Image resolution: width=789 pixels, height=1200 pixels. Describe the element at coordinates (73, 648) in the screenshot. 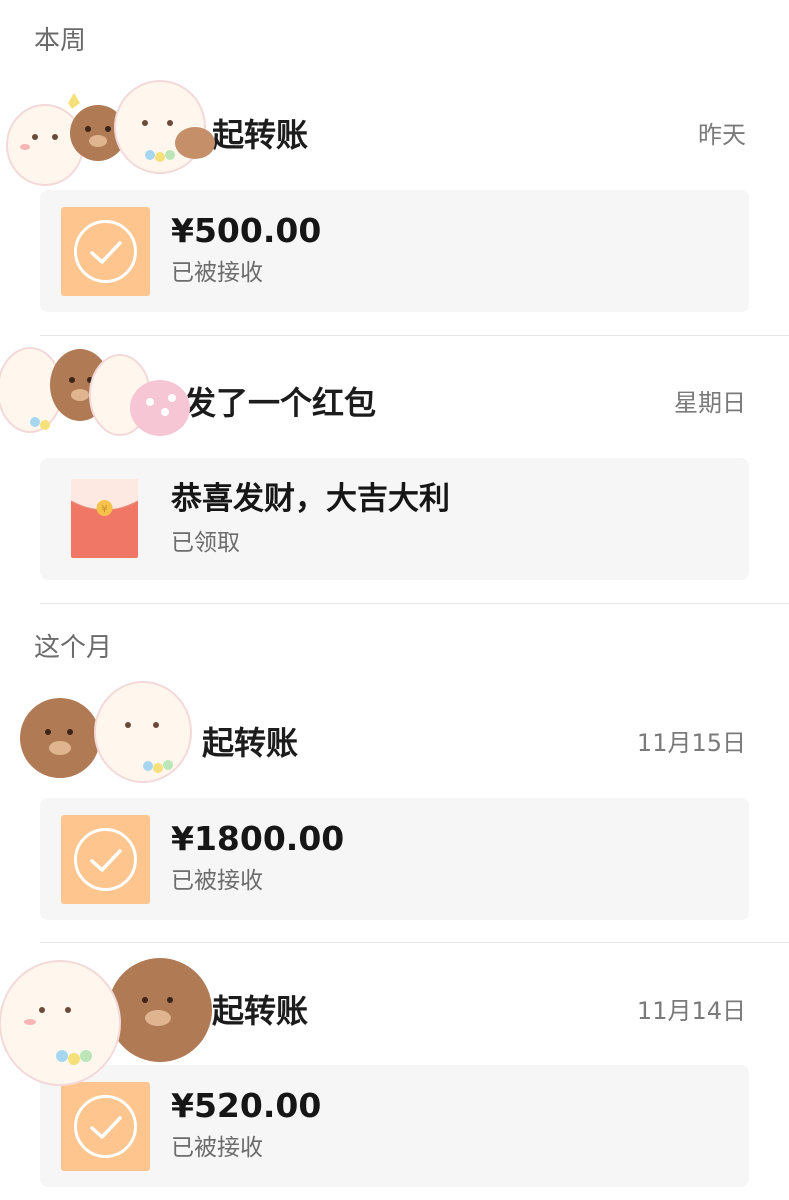

I see `section-label-this-month: 这个月` at that location.